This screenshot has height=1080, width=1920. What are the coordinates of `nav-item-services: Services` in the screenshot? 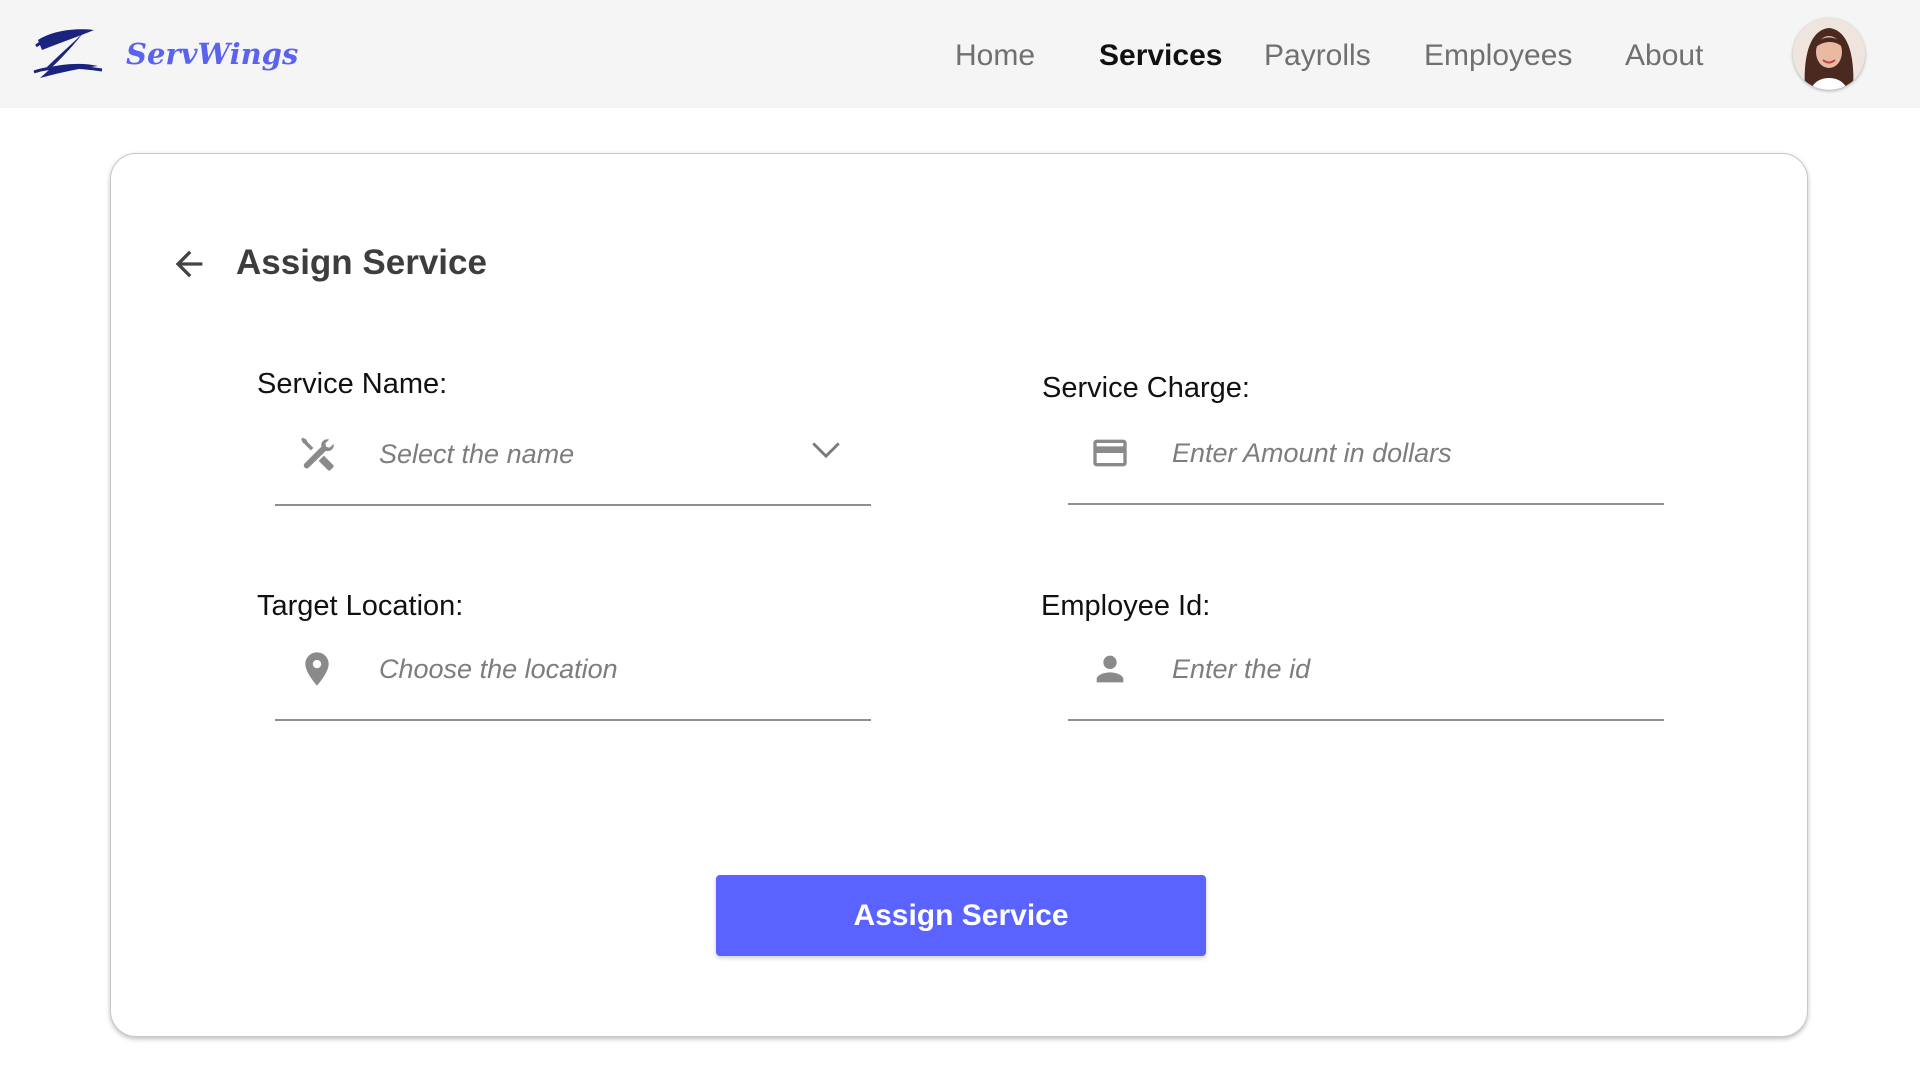 It's located at (1160, 56).